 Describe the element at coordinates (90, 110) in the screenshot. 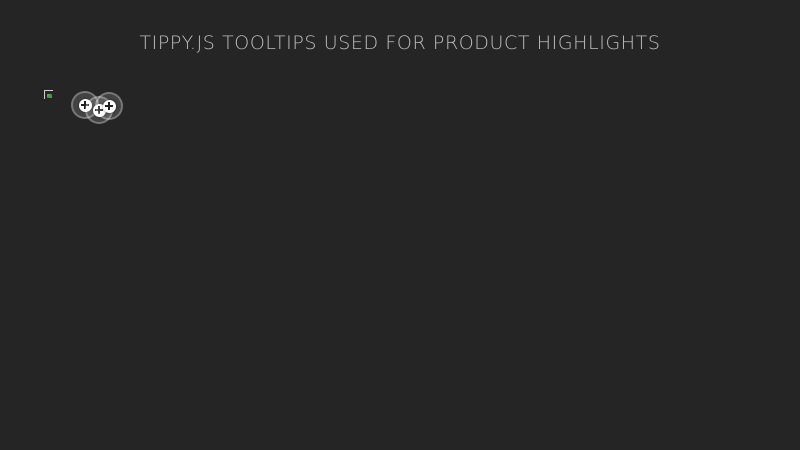

I see `product-highlight-stage` at that location.